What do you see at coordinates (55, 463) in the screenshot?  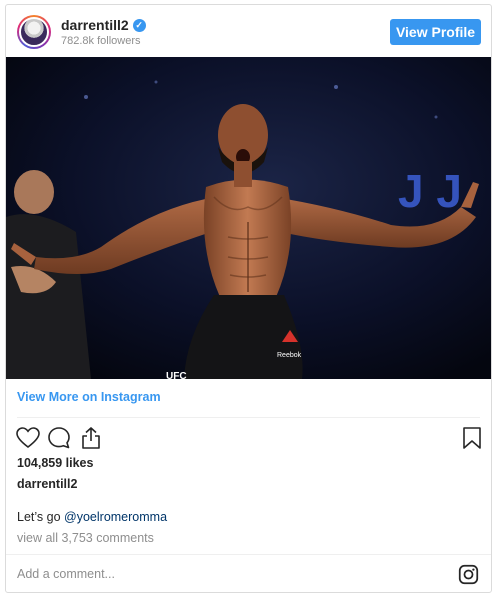 I see `like-count: 104,859 likes` at bounding box center [55, 463].